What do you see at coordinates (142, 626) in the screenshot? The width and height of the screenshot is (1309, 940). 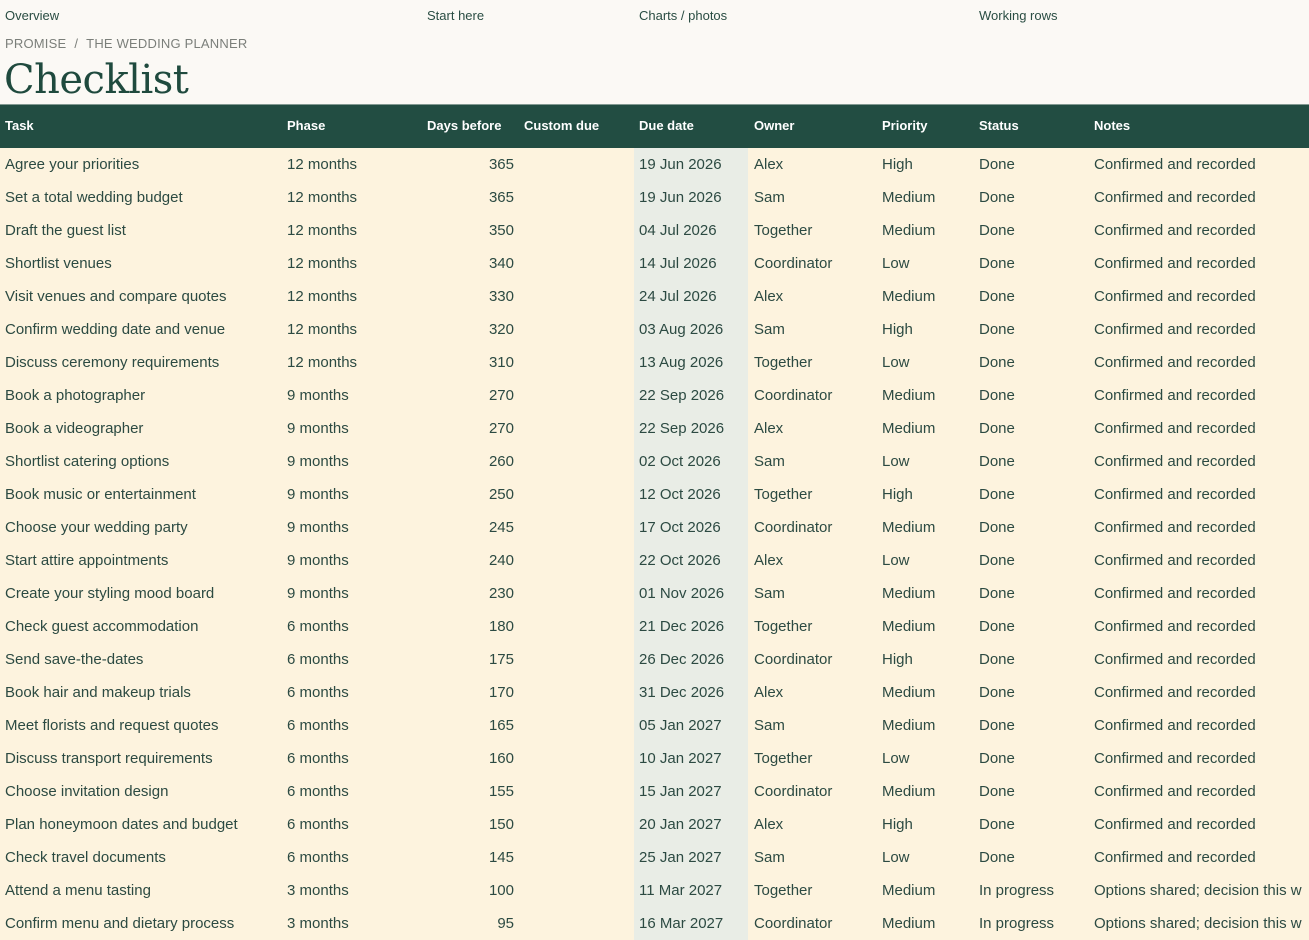 I see `task-cell: Check guest accommodation` at bounding box center [142, 626].